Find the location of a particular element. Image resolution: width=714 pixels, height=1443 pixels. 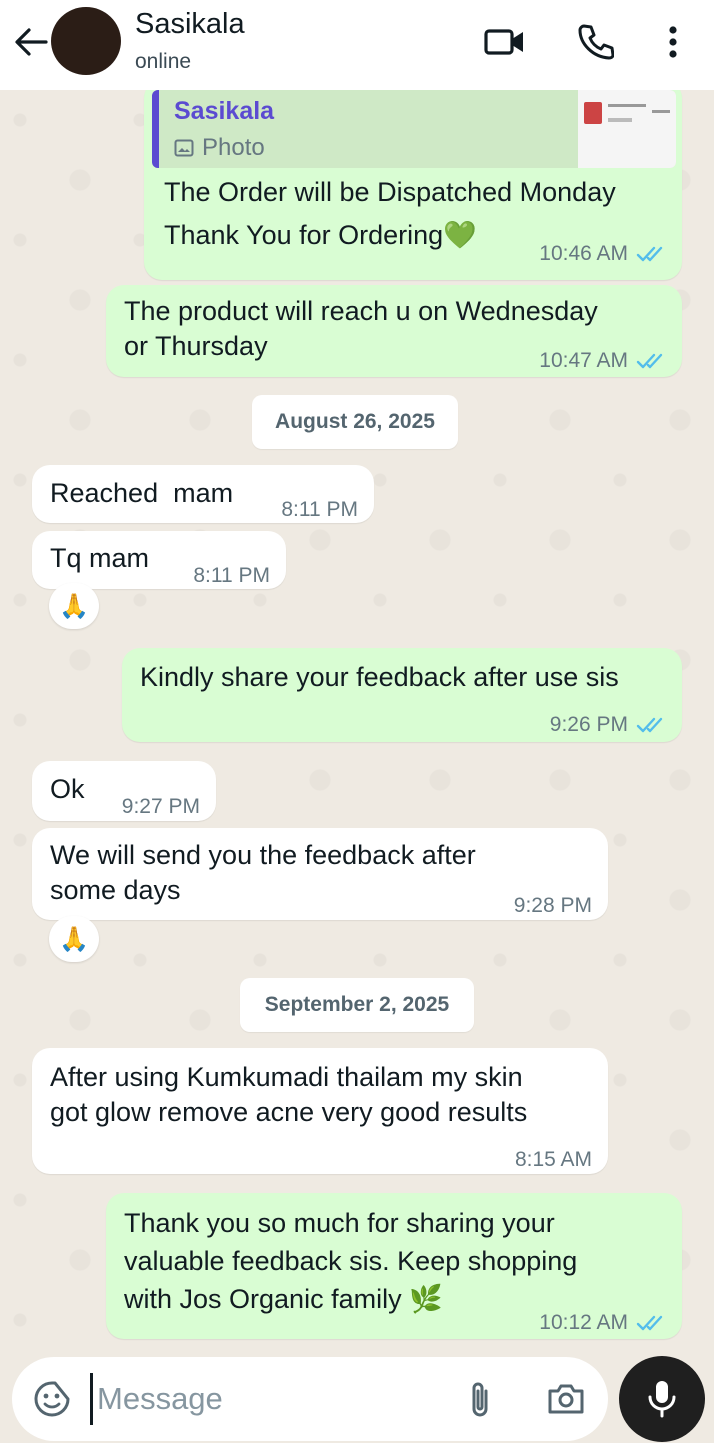

message-text: Tq mam is located at coordinates (100, 558).